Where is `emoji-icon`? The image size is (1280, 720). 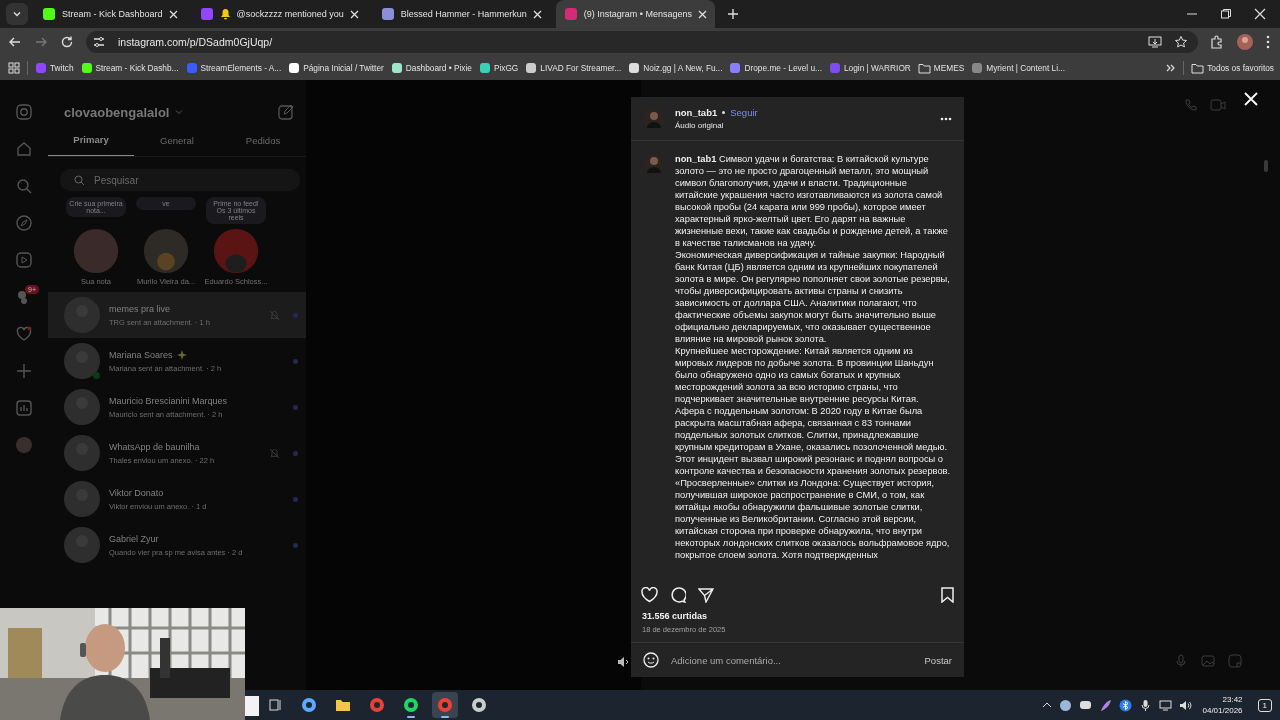 emoji-icon is located at coordinates (651, 660).